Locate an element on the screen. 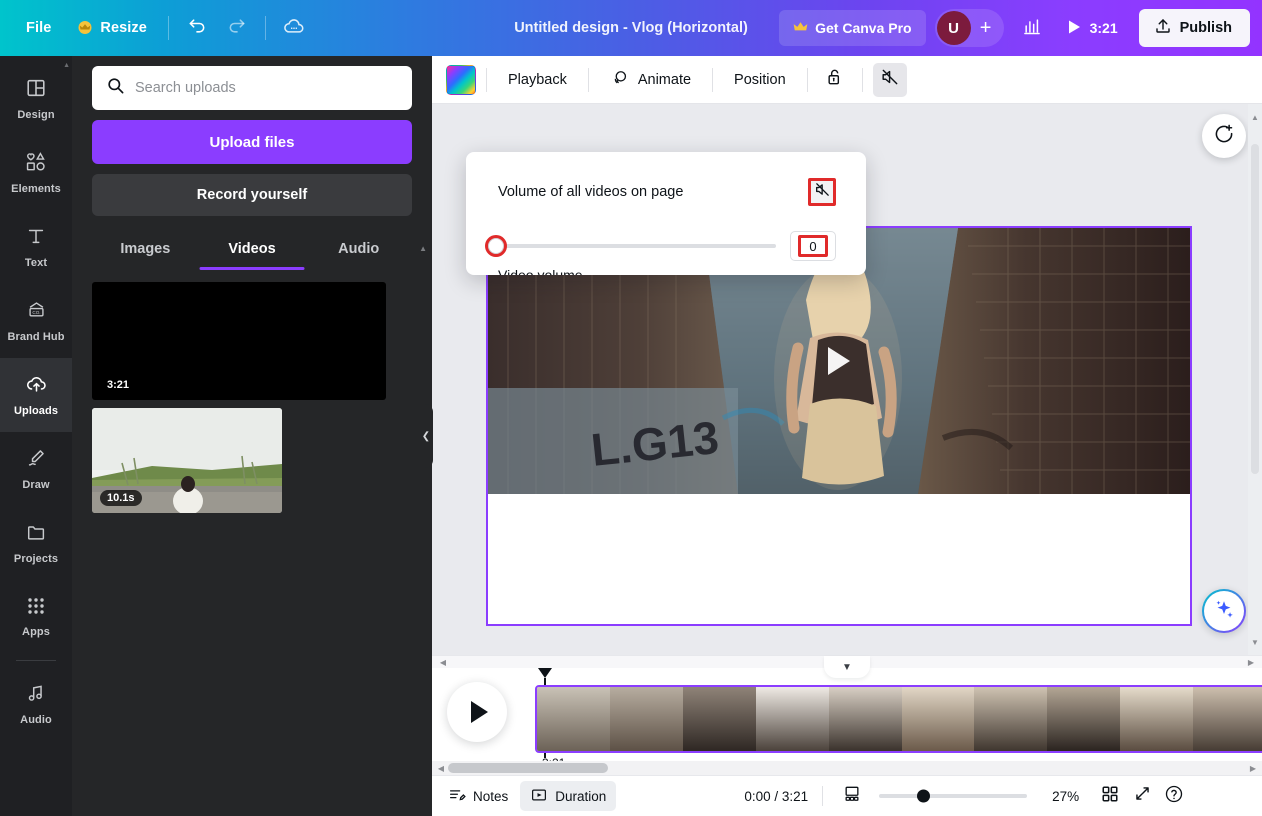 The width and height of the screenshot is (1262, 816). timeline-bottom-scrollbar: ◀ ▶ is located at coordinates (847, 768).